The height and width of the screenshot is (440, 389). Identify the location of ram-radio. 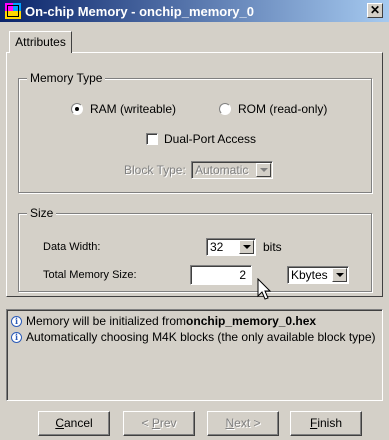
(77, 109).